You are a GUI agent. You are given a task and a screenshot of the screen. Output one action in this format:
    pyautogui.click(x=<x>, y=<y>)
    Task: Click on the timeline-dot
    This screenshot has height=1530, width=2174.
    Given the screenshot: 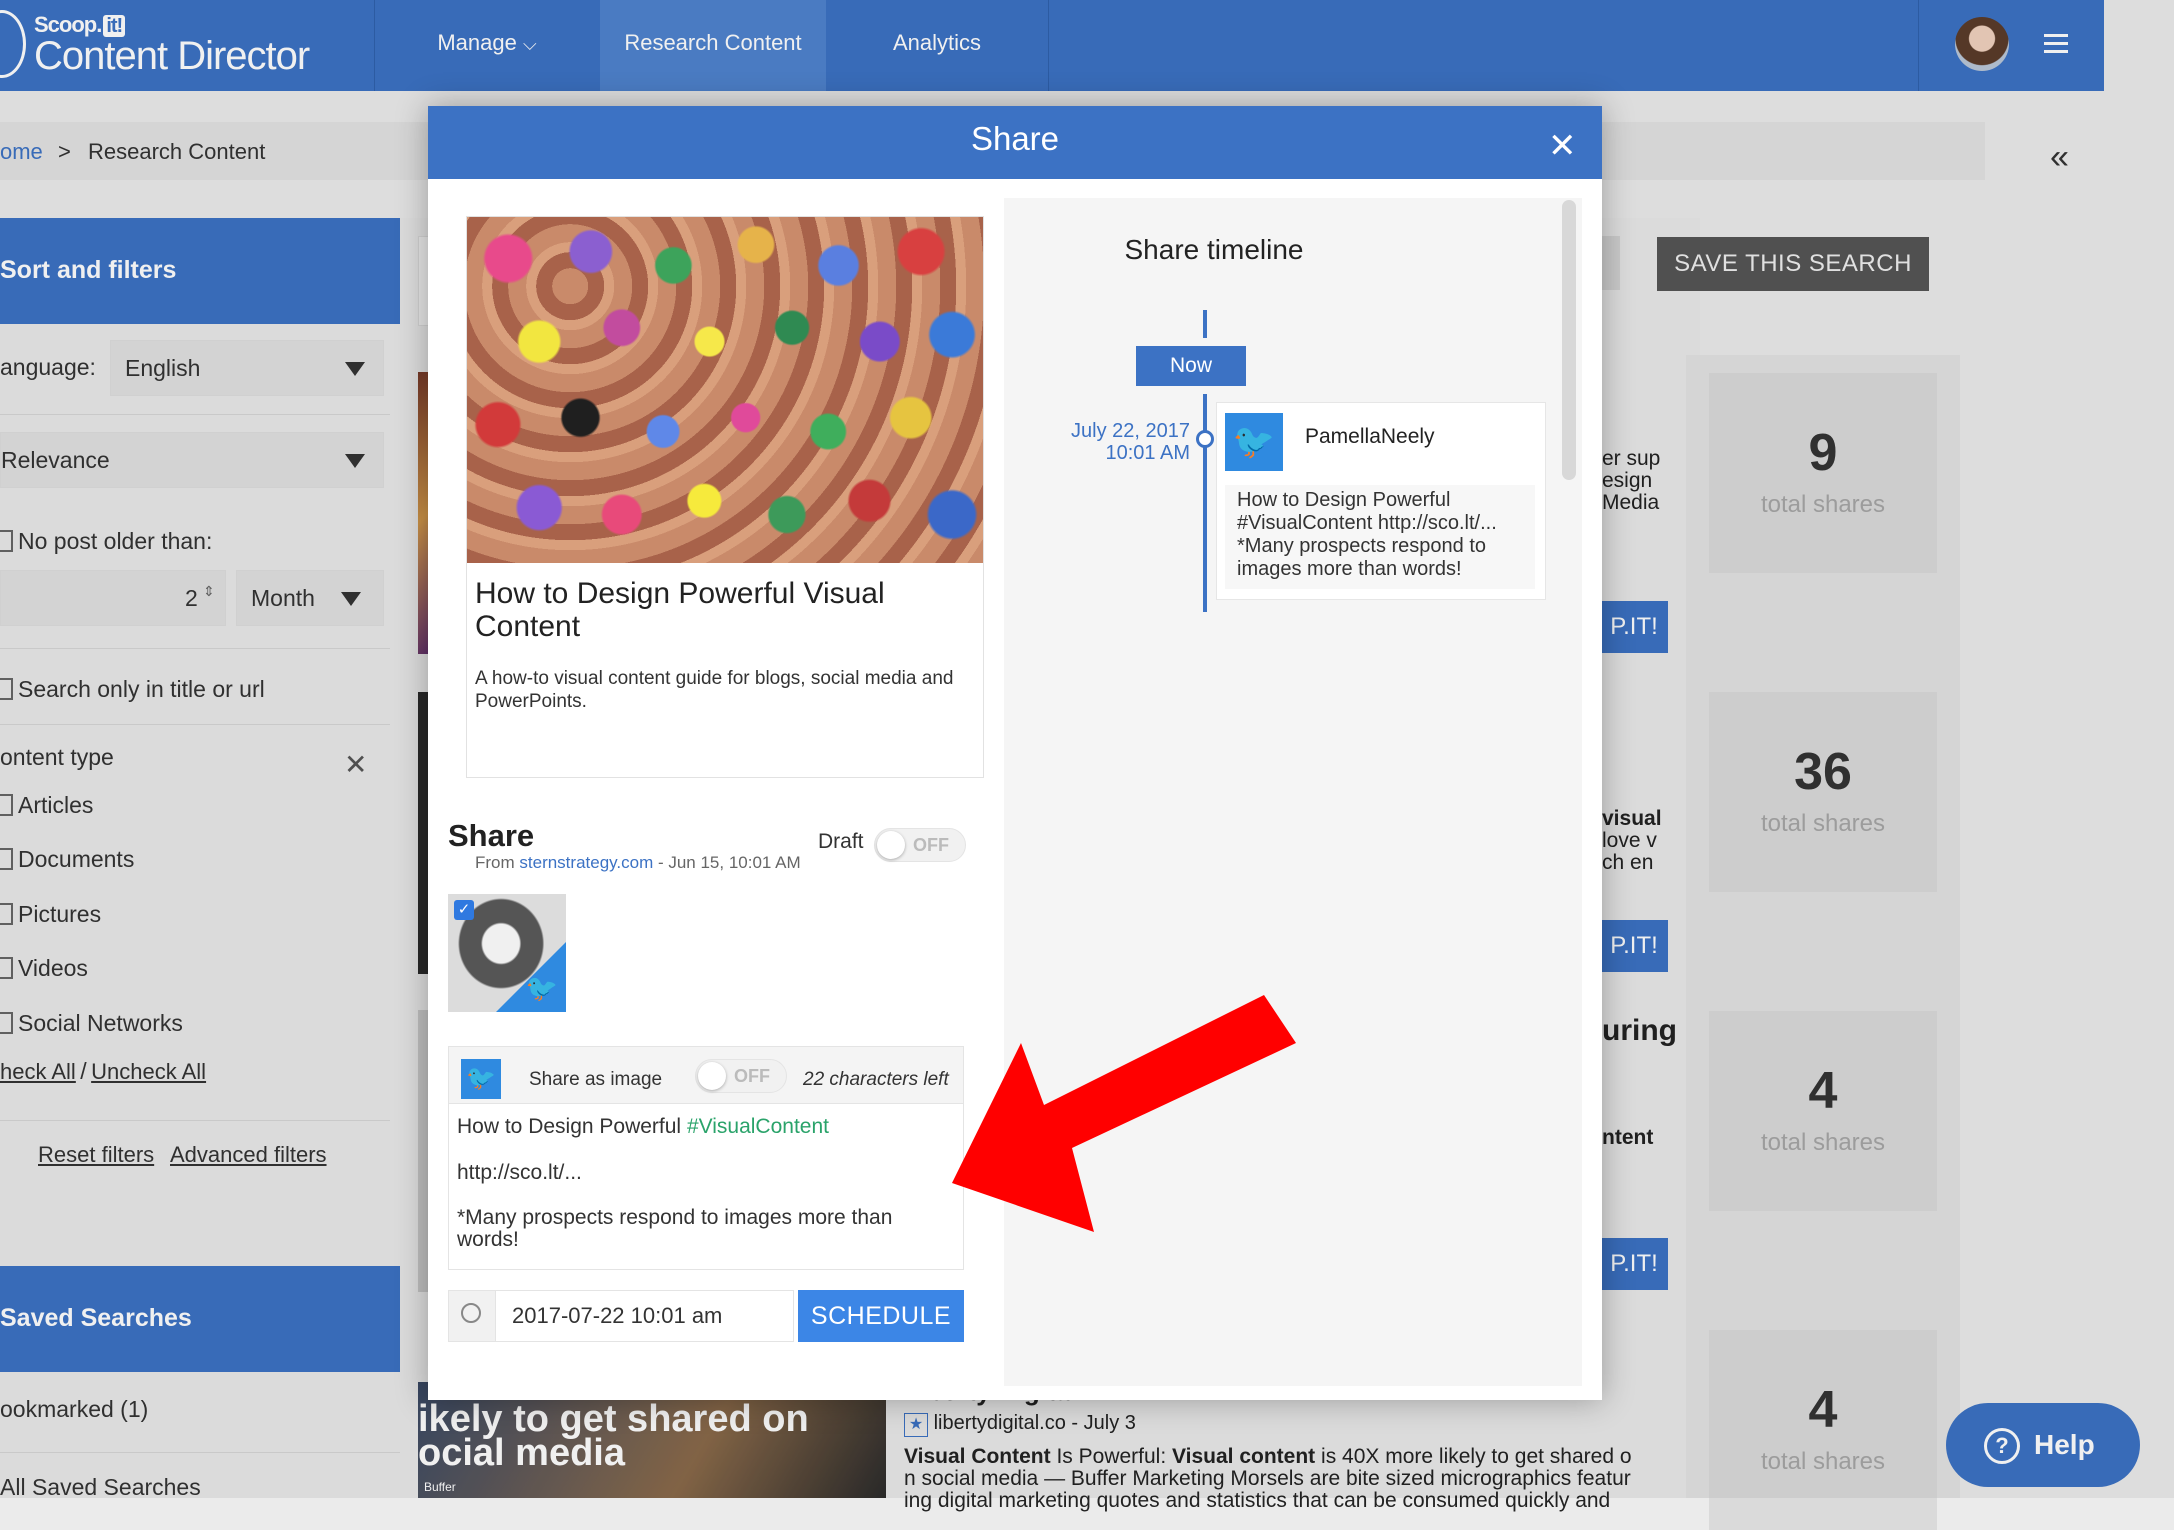 What is the action you would take?
    pyautogui.click(x=1205, y=439)
    